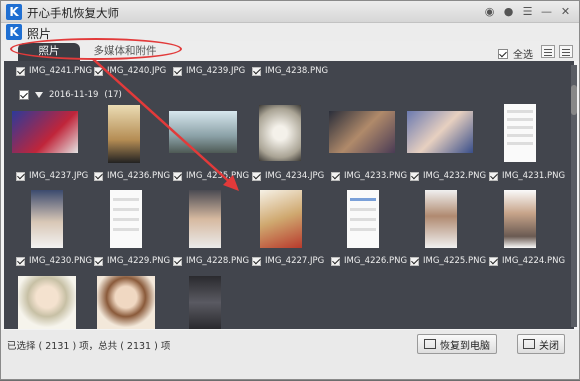 This screenshot has width=580, height=381. What do you see at coordinates (295, 176) in the screenshot?
I see `file-name: IMG_4234.JPG` at bounding box center [295, 176].